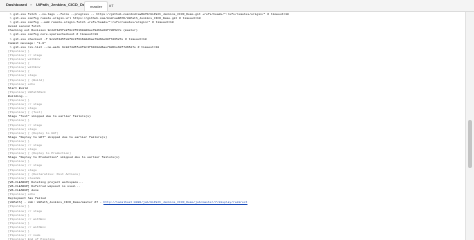 This screenshot has height=240, width=474. I want to click on tab-build-7: #7, so click(111, 5).